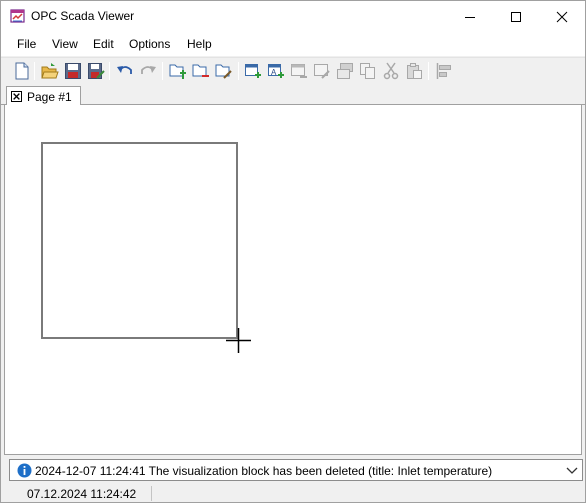 The height and width of the screenshot is (503, 586). I want to click on tab-label: Page #1, so click(49, 97).